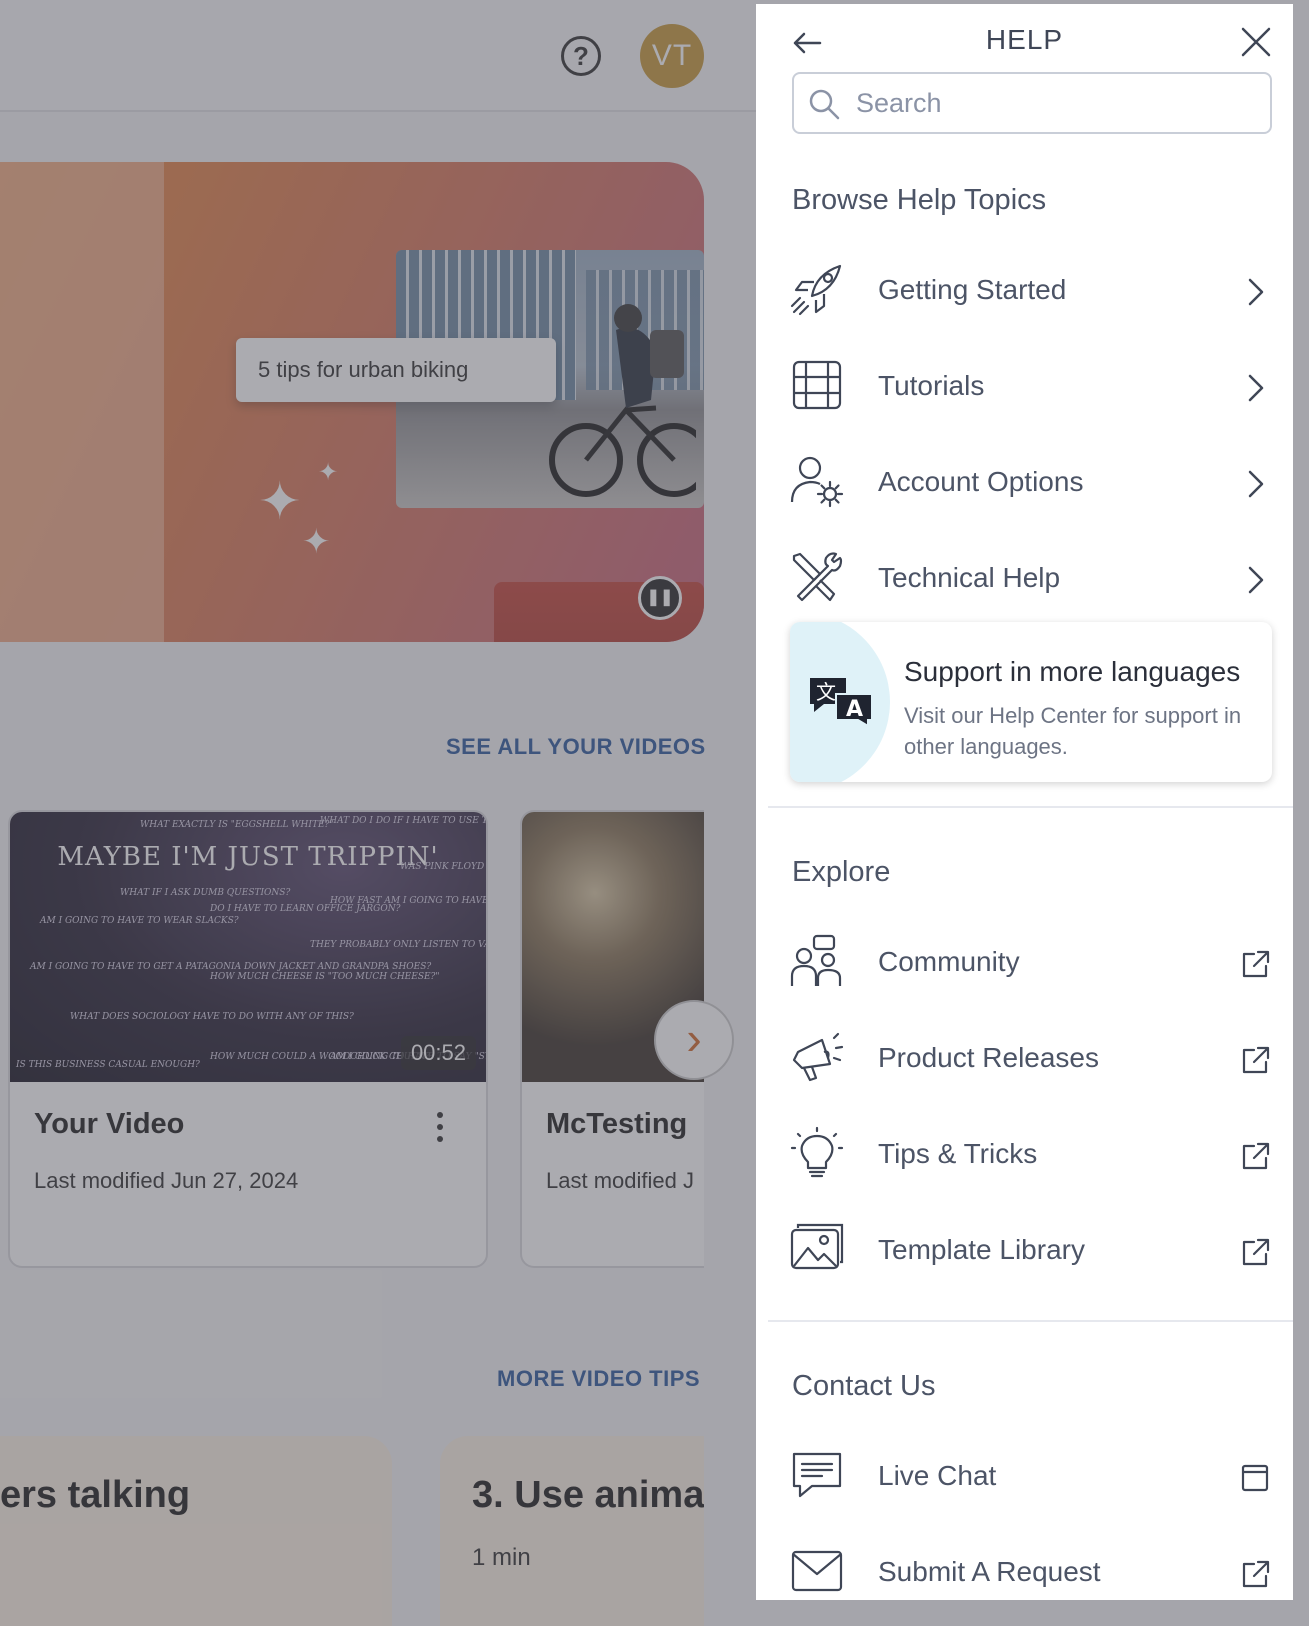 The image size is (1309, 1626). What do you see at coordinates (864, 1386) in the screenshot?
I see `contact-us-heading: Contact Us` at bounding box center [864, 1386].